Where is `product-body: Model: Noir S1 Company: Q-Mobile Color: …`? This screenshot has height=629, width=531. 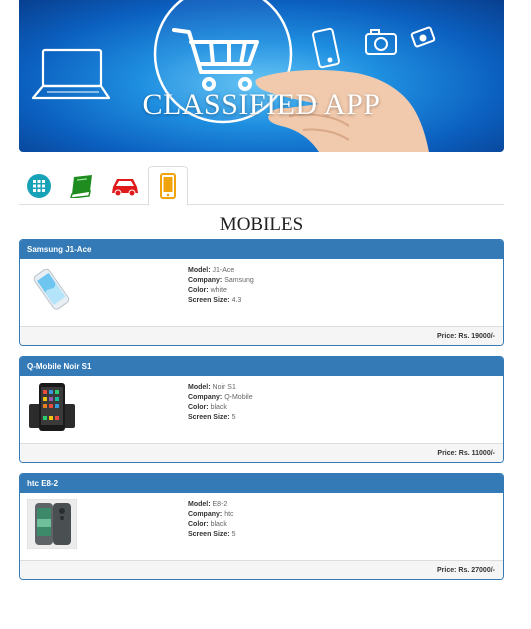 product-body: Model: Noir S1 Company: Q-Mobile Color: … is located at coordinates (261, 409).